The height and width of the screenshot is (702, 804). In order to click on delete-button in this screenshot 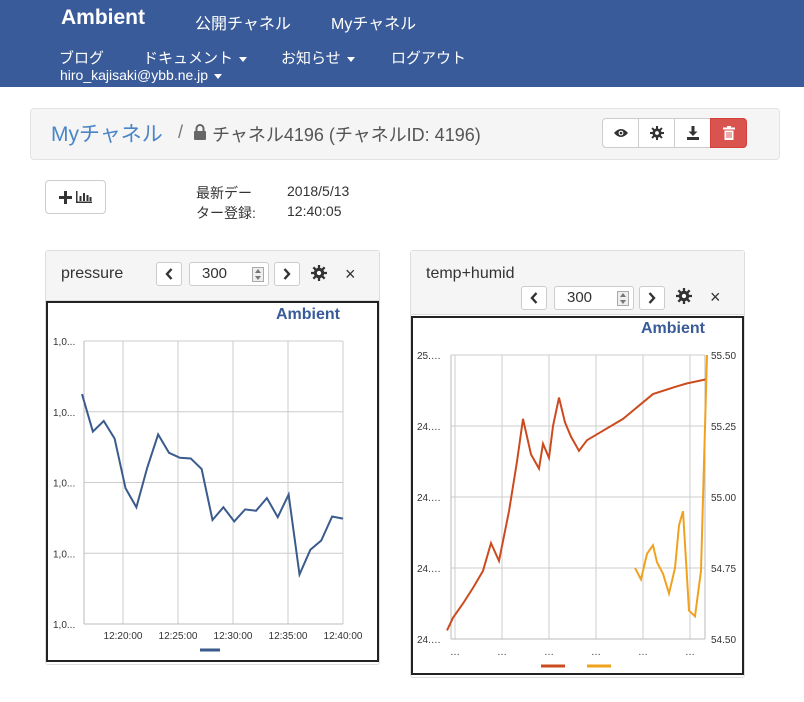, I will do `click(728, 133)`.